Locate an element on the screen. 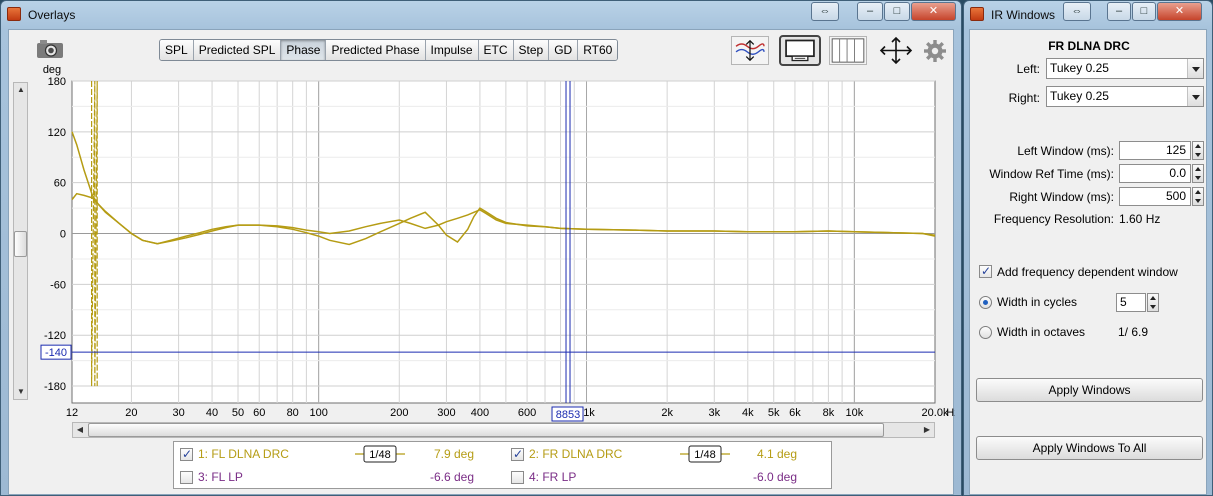 The image size is (1213, 496). right-window-field: 500 is located at coordinates (1155, 196).